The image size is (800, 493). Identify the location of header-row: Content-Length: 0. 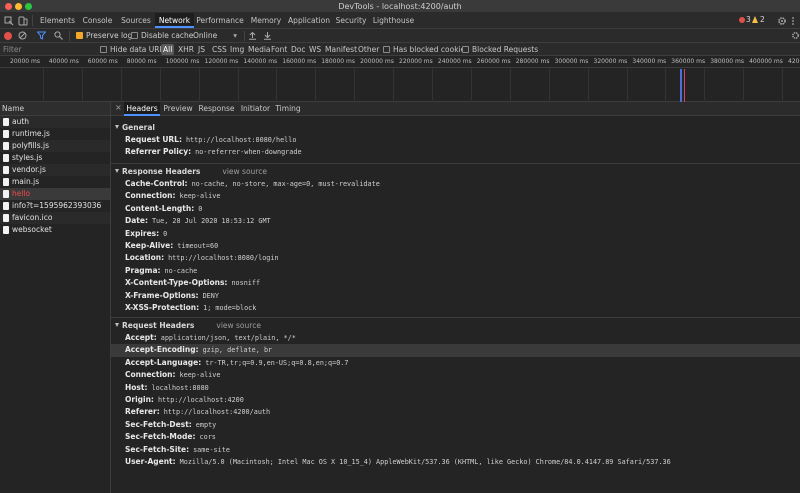
(455, 209).